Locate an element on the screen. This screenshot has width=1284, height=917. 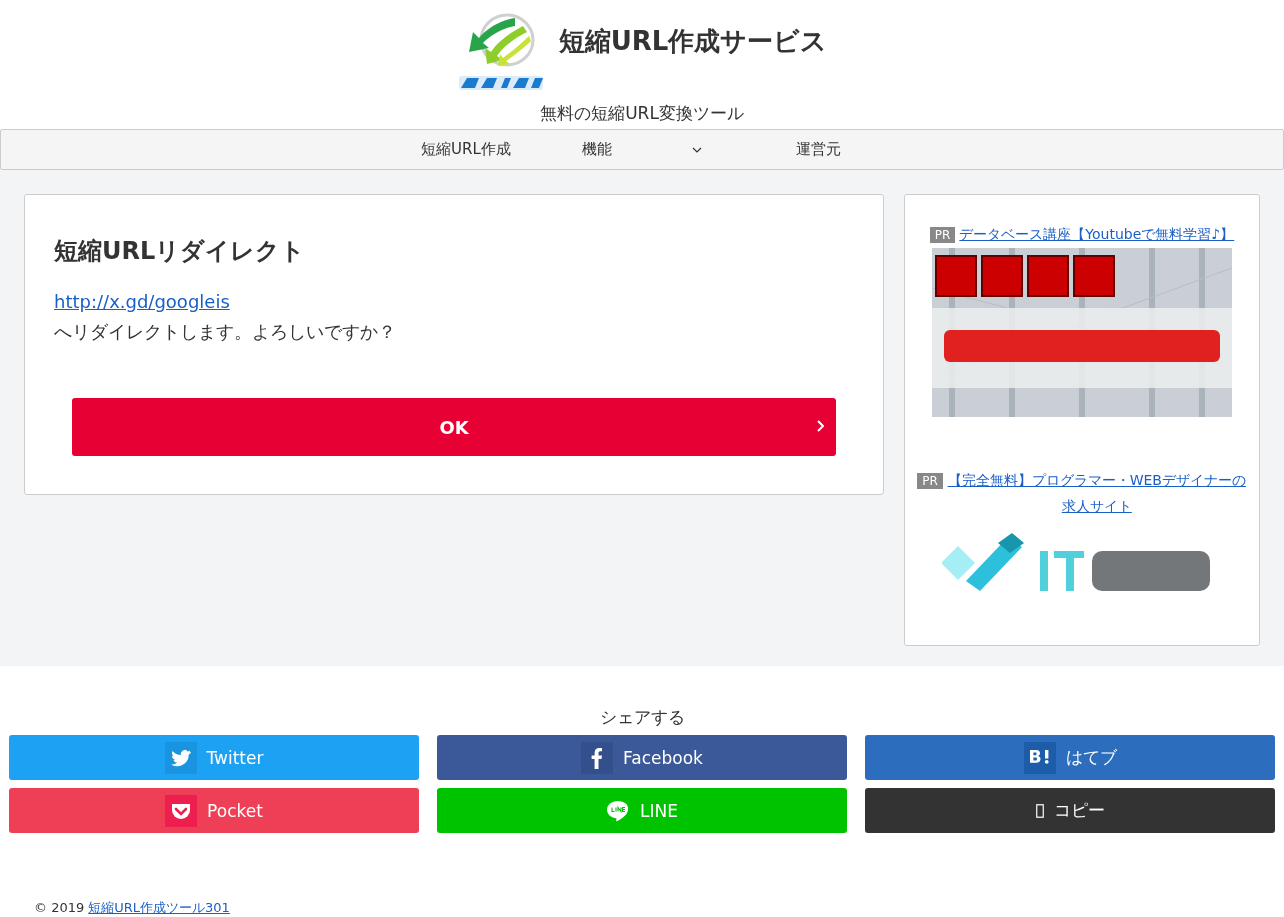
page-heading: 短縮URLリダイレクト is located at coordinates (180, 251).